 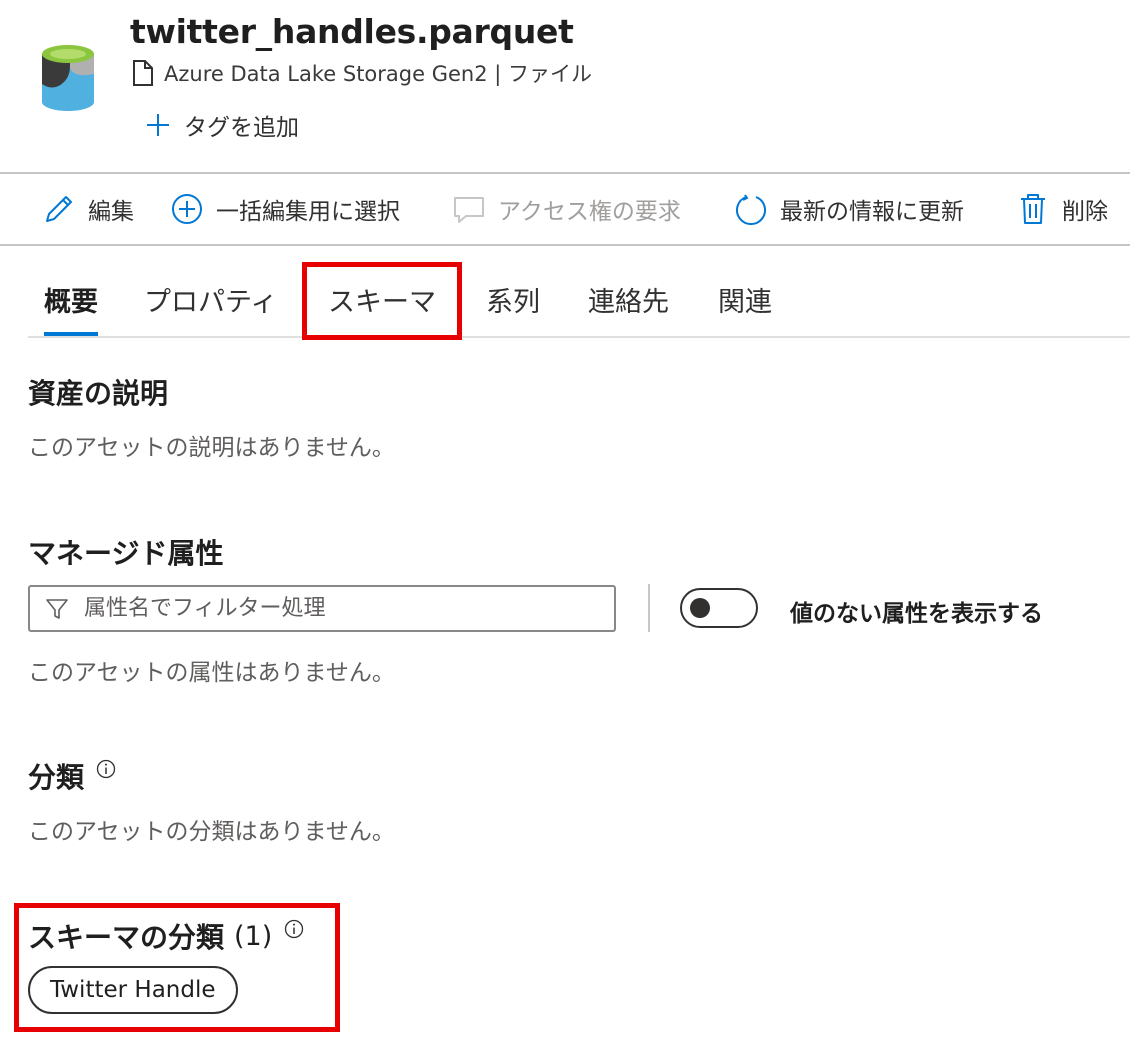 I want to click on attribute-filter-input, so click(x=334, y=608).